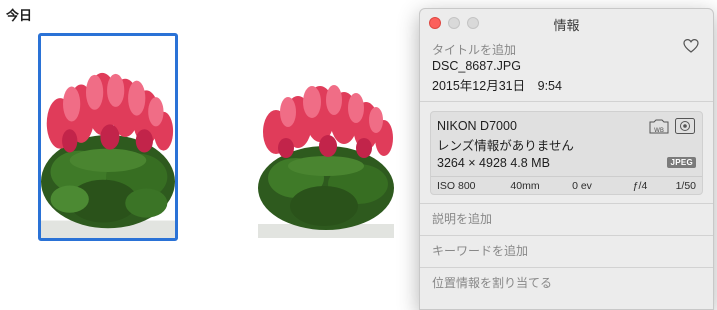  I want to click on info-titlebar: 情報, so click(566, 22).